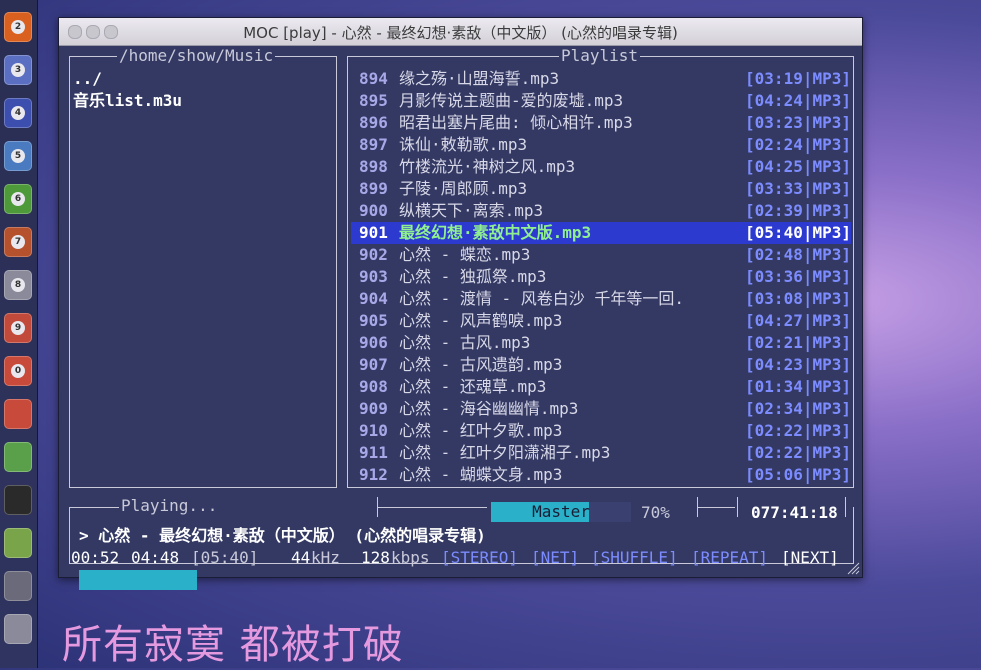 The image size is (981, 670). What do you see at coordinates (845, 507) in the screenshot?
I see `status-frame-tick` at bounding box center [845, 507].